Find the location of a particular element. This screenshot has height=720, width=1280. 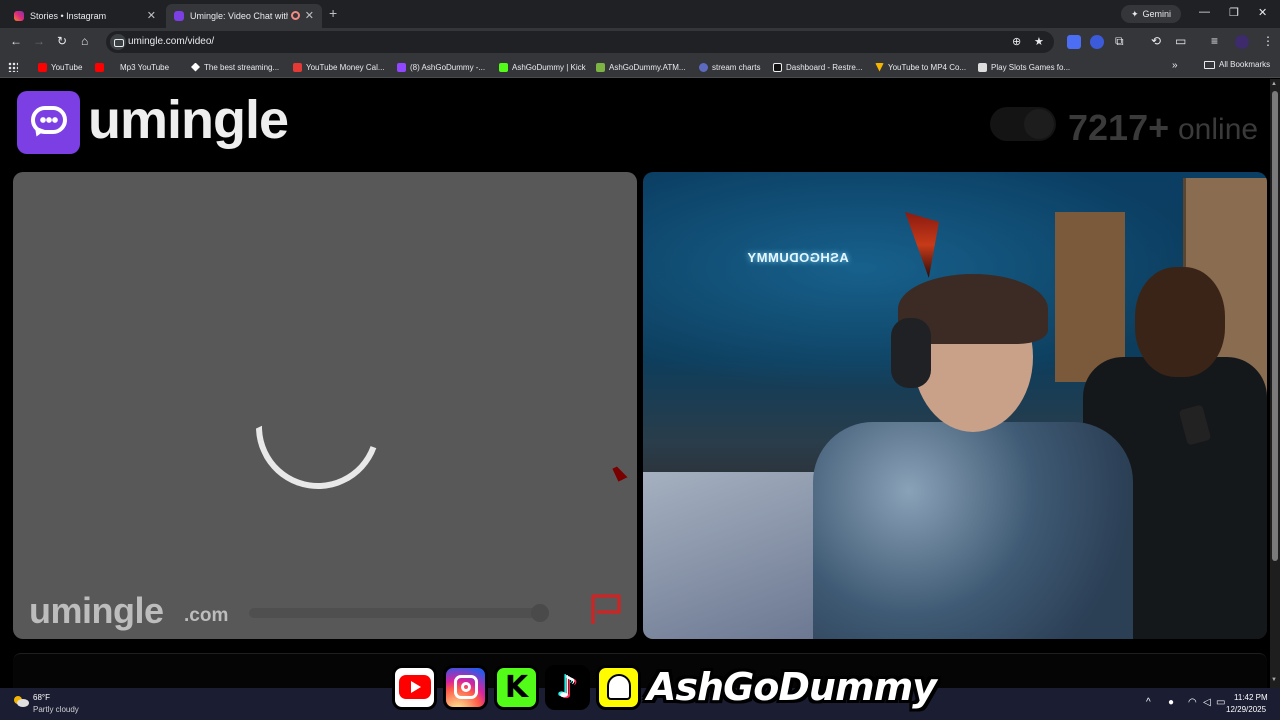

restore-icon: ❐ is located at coordinates (1234, 12).